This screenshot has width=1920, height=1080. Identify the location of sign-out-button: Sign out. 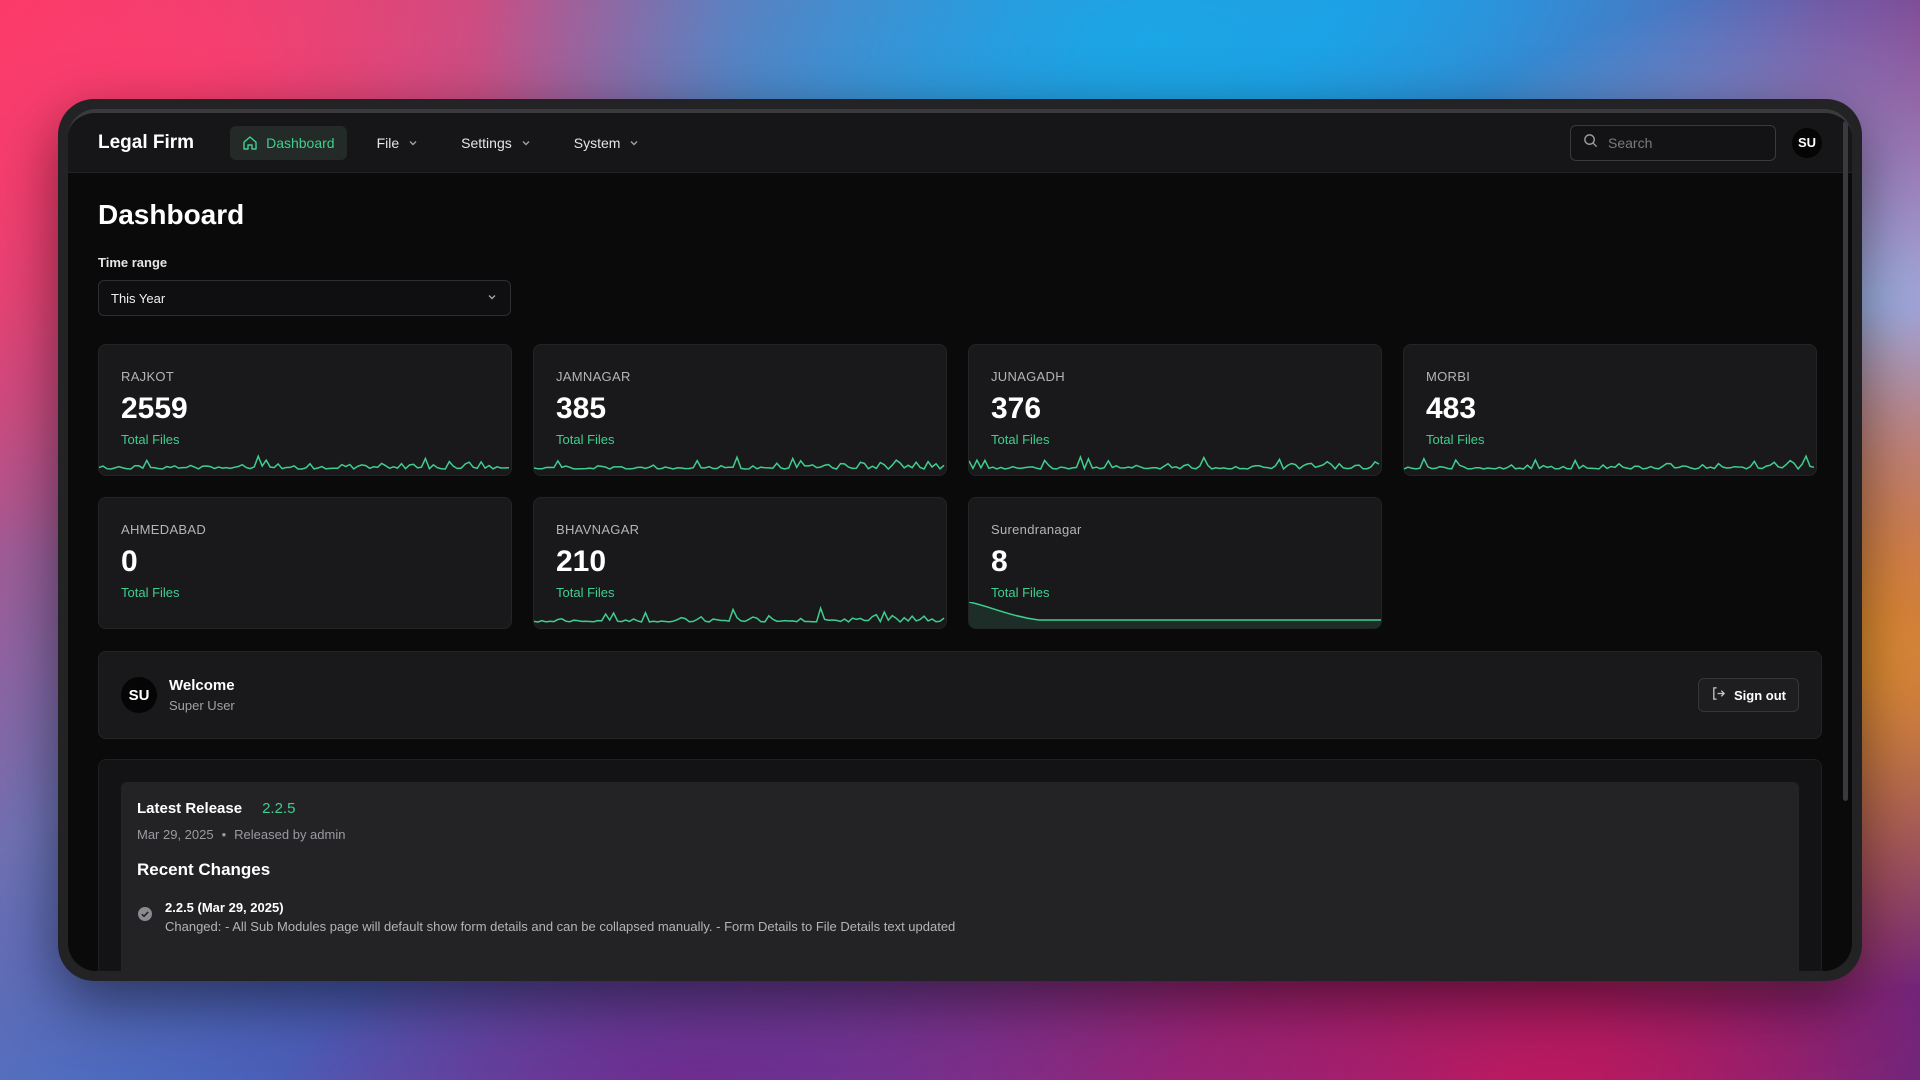
(1748, 695).